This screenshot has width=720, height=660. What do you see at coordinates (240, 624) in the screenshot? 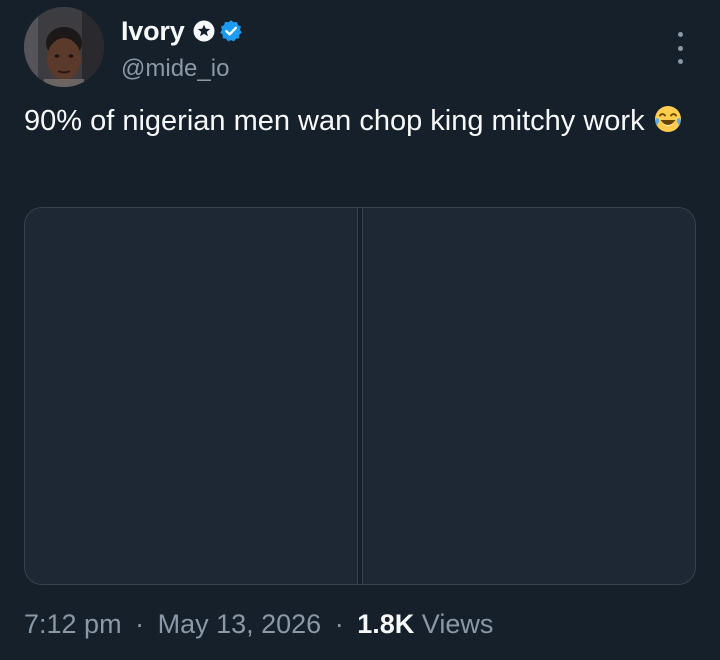
I see `tweet-date: May 13, 2026` at bounding box center [240, 624].